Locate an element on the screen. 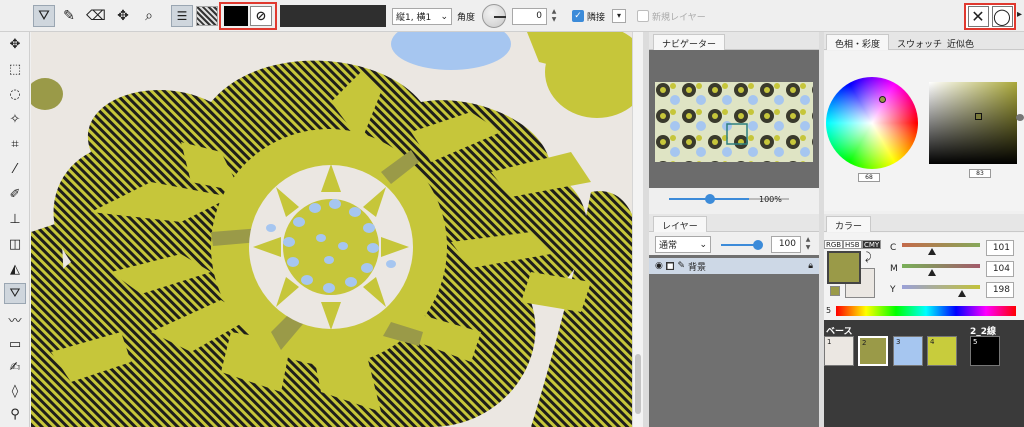 Image resolution: width=1024 pixels, height=427 pixels. lasso-icon: ◌ is located at coordinates (15, 94).